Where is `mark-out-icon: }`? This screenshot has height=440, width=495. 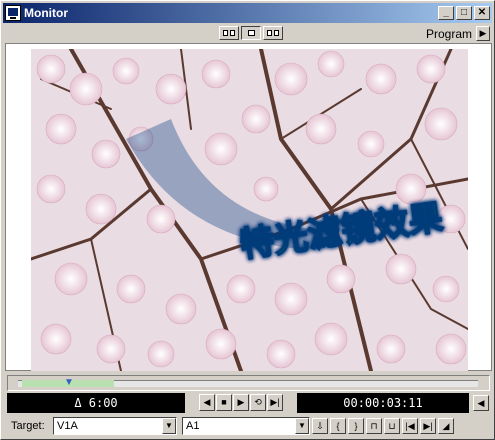 mark-out-icon: } is located at coordinates (356, 426).